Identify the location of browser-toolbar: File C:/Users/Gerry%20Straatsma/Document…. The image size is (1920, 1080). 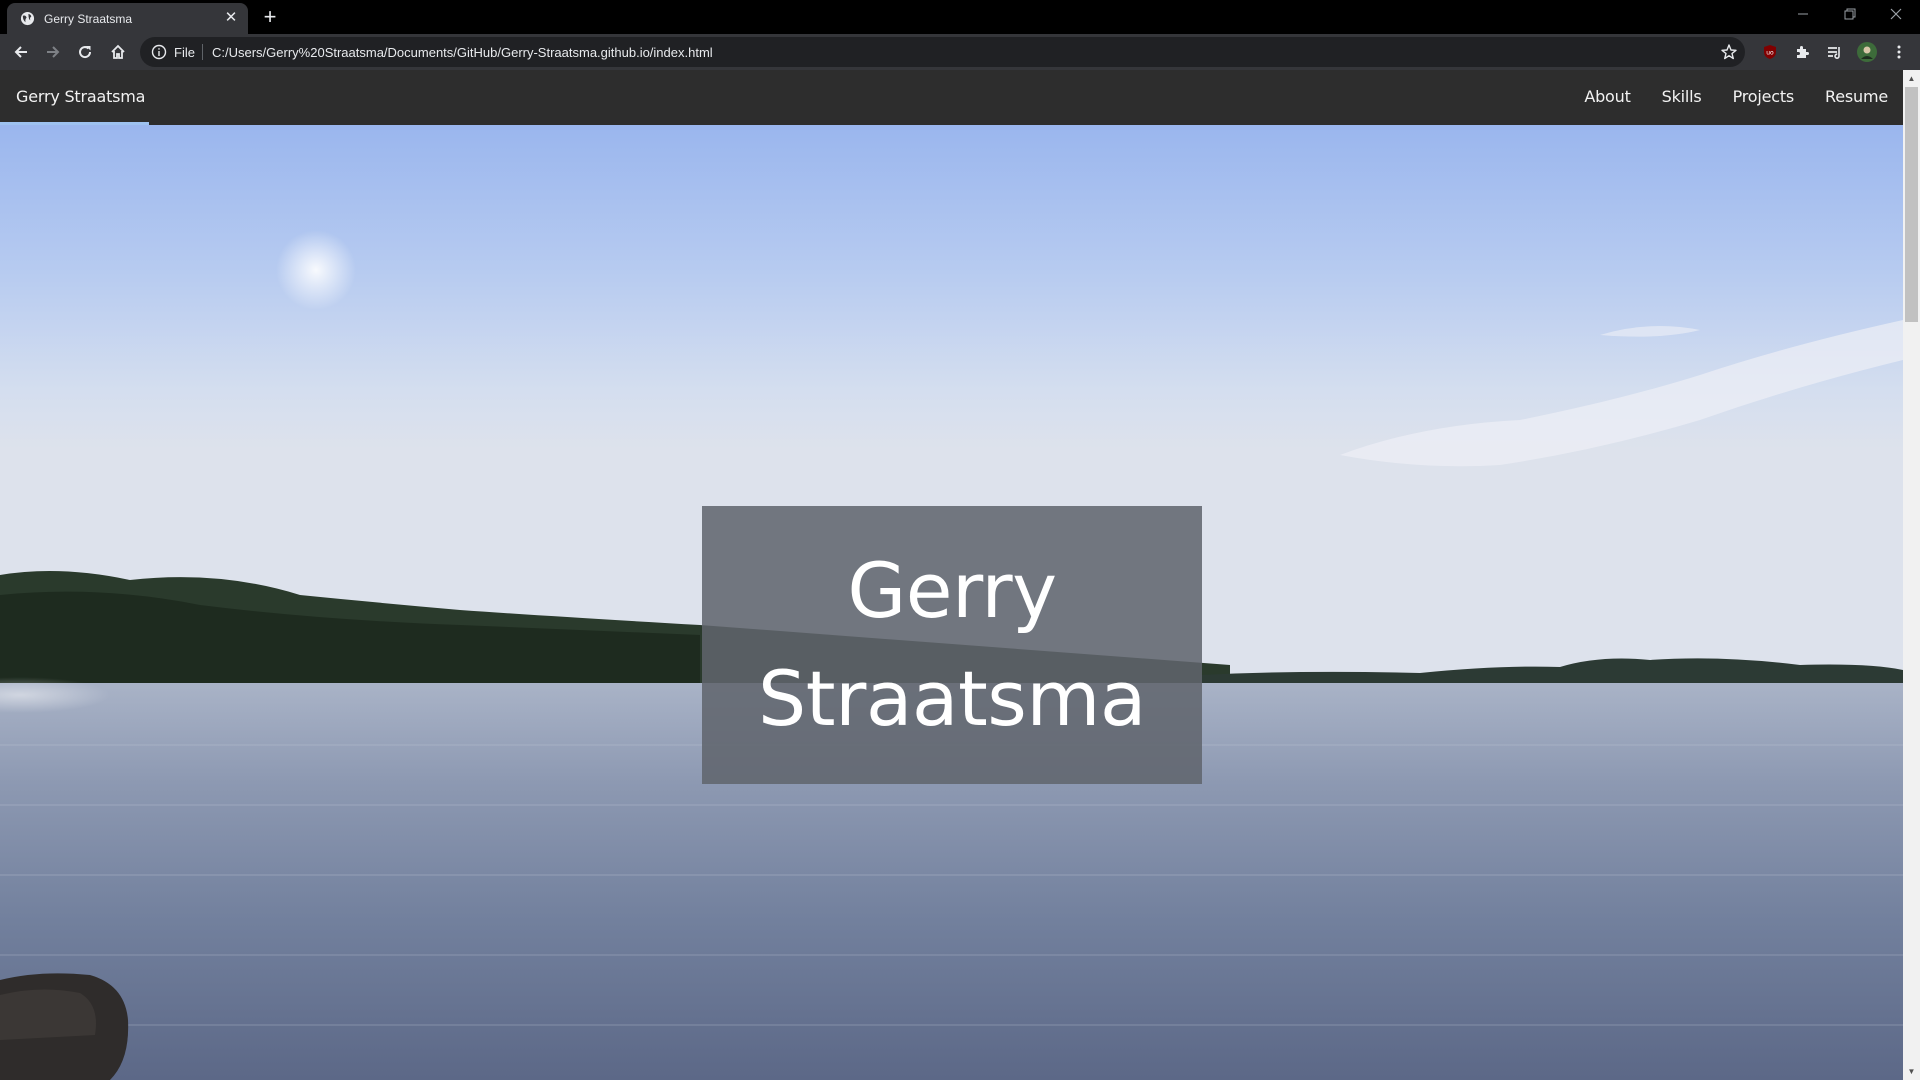
(960, 52).